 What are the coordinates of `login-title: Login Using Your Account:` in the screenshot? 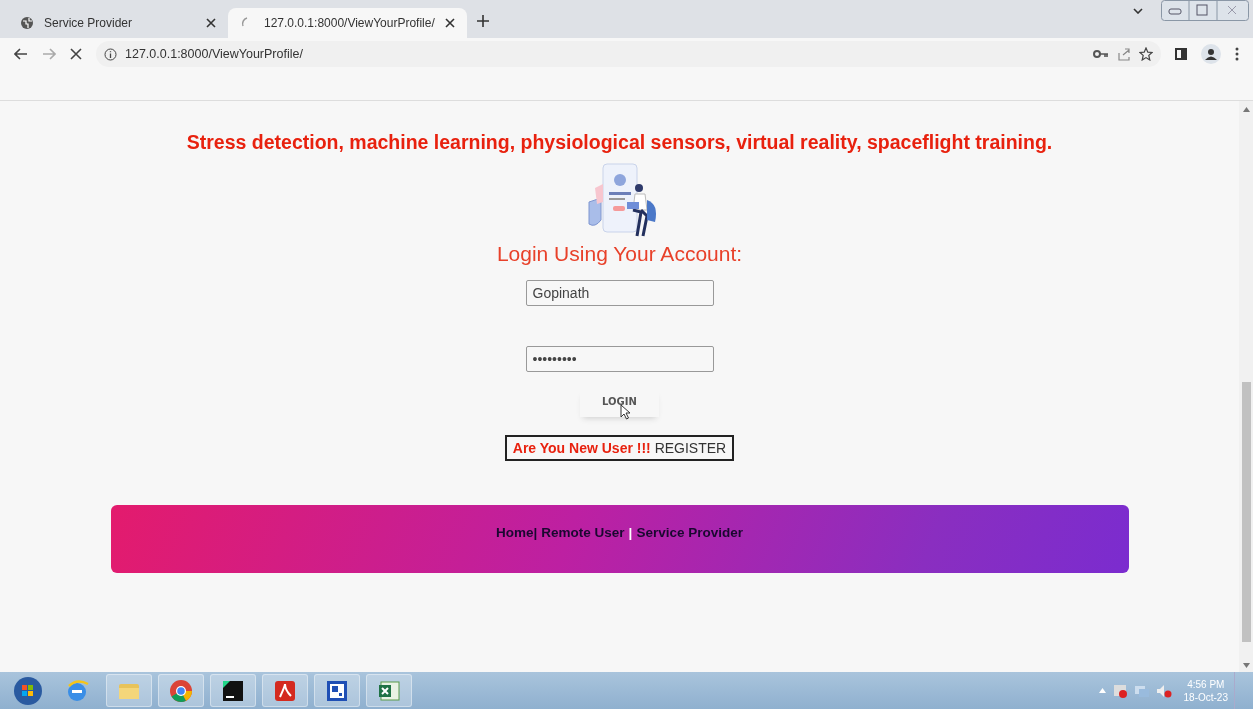 It's located at (619, 254).